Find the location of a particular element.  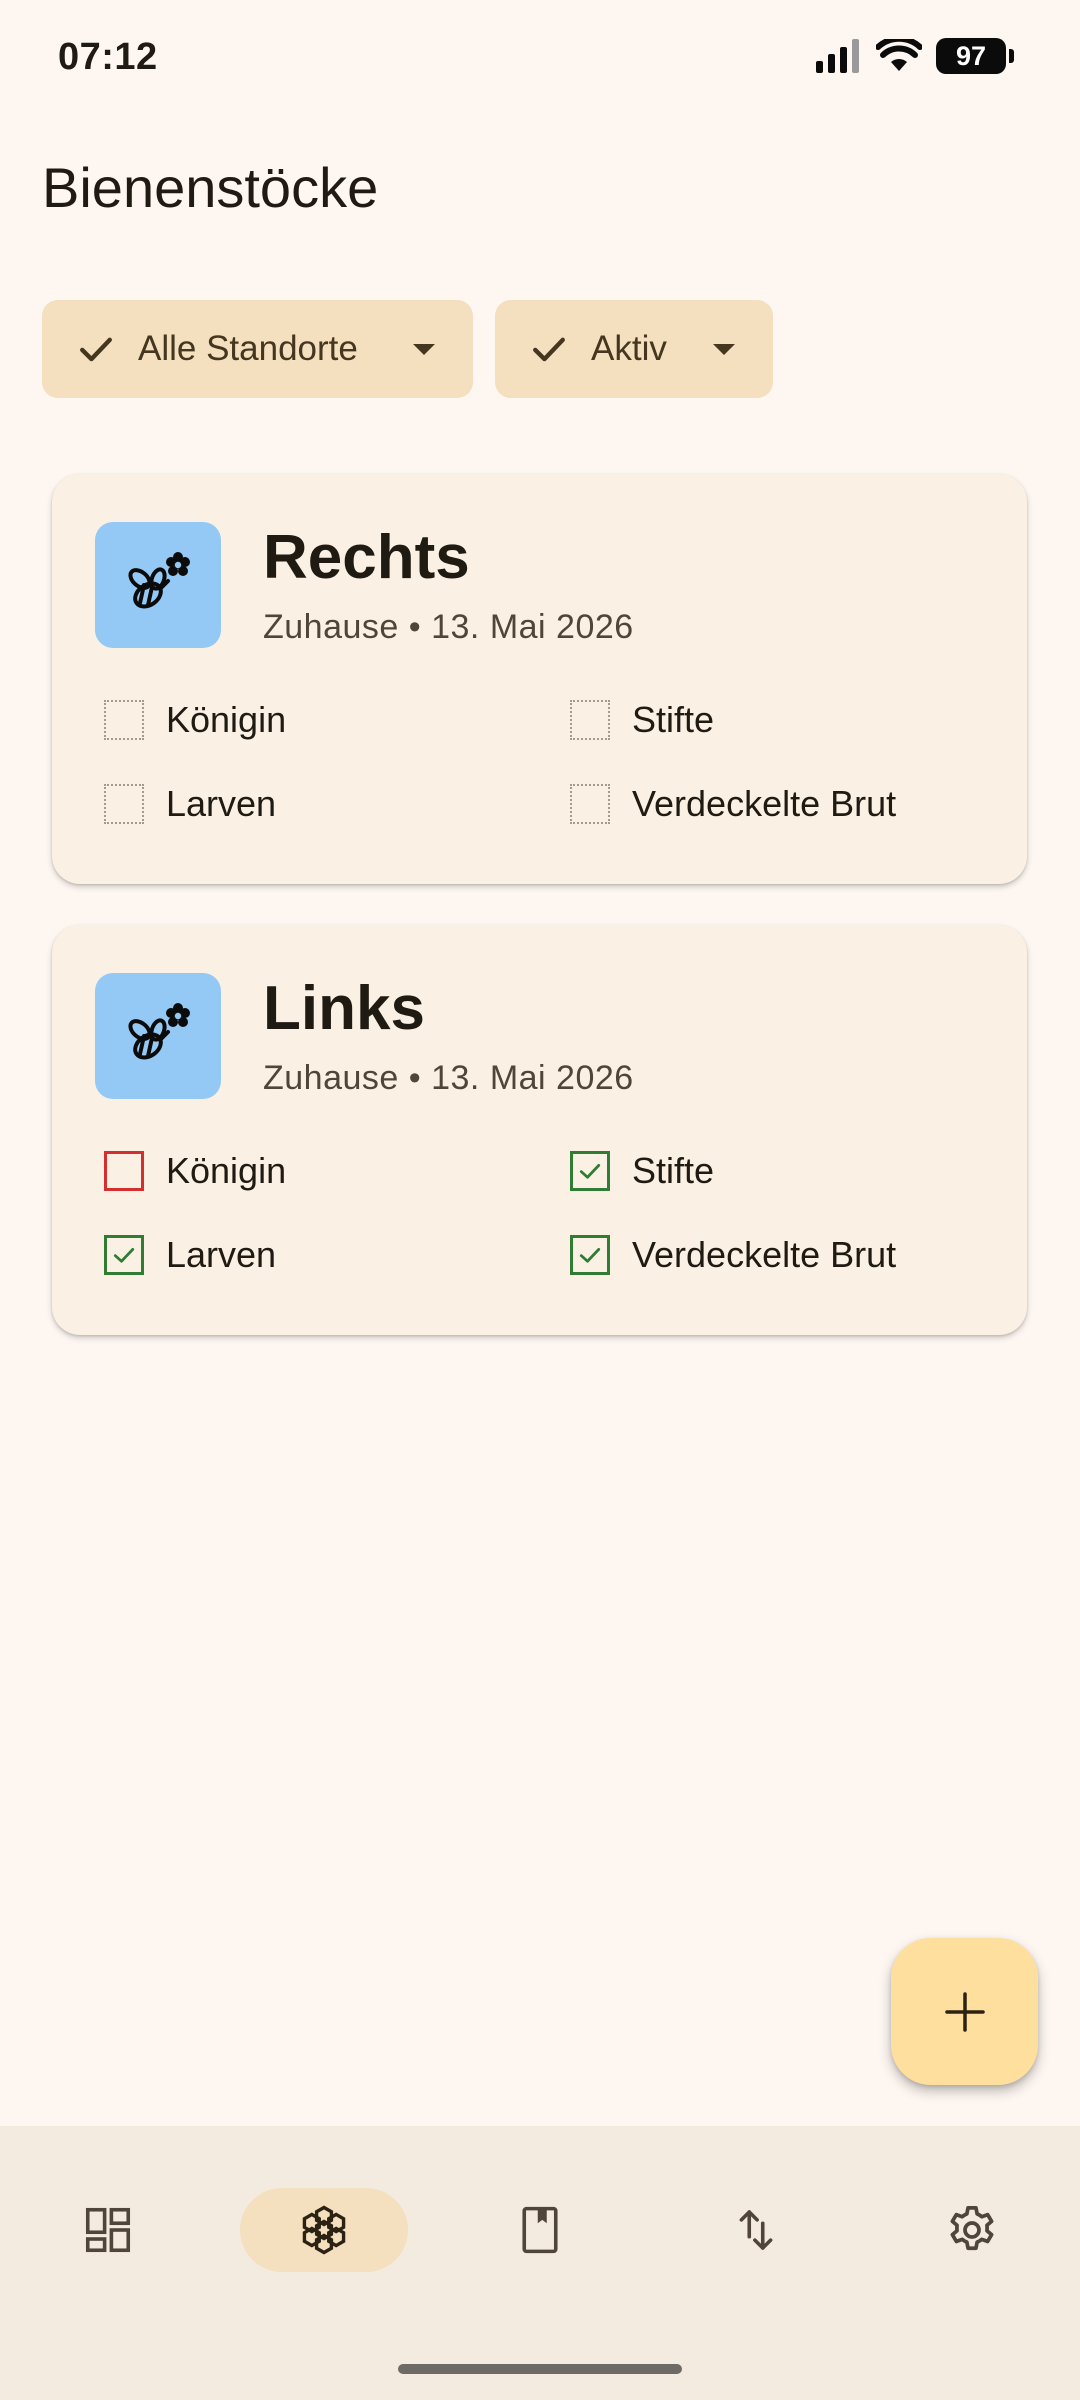

hive-name: Links is located at coordinates (344, 1008).